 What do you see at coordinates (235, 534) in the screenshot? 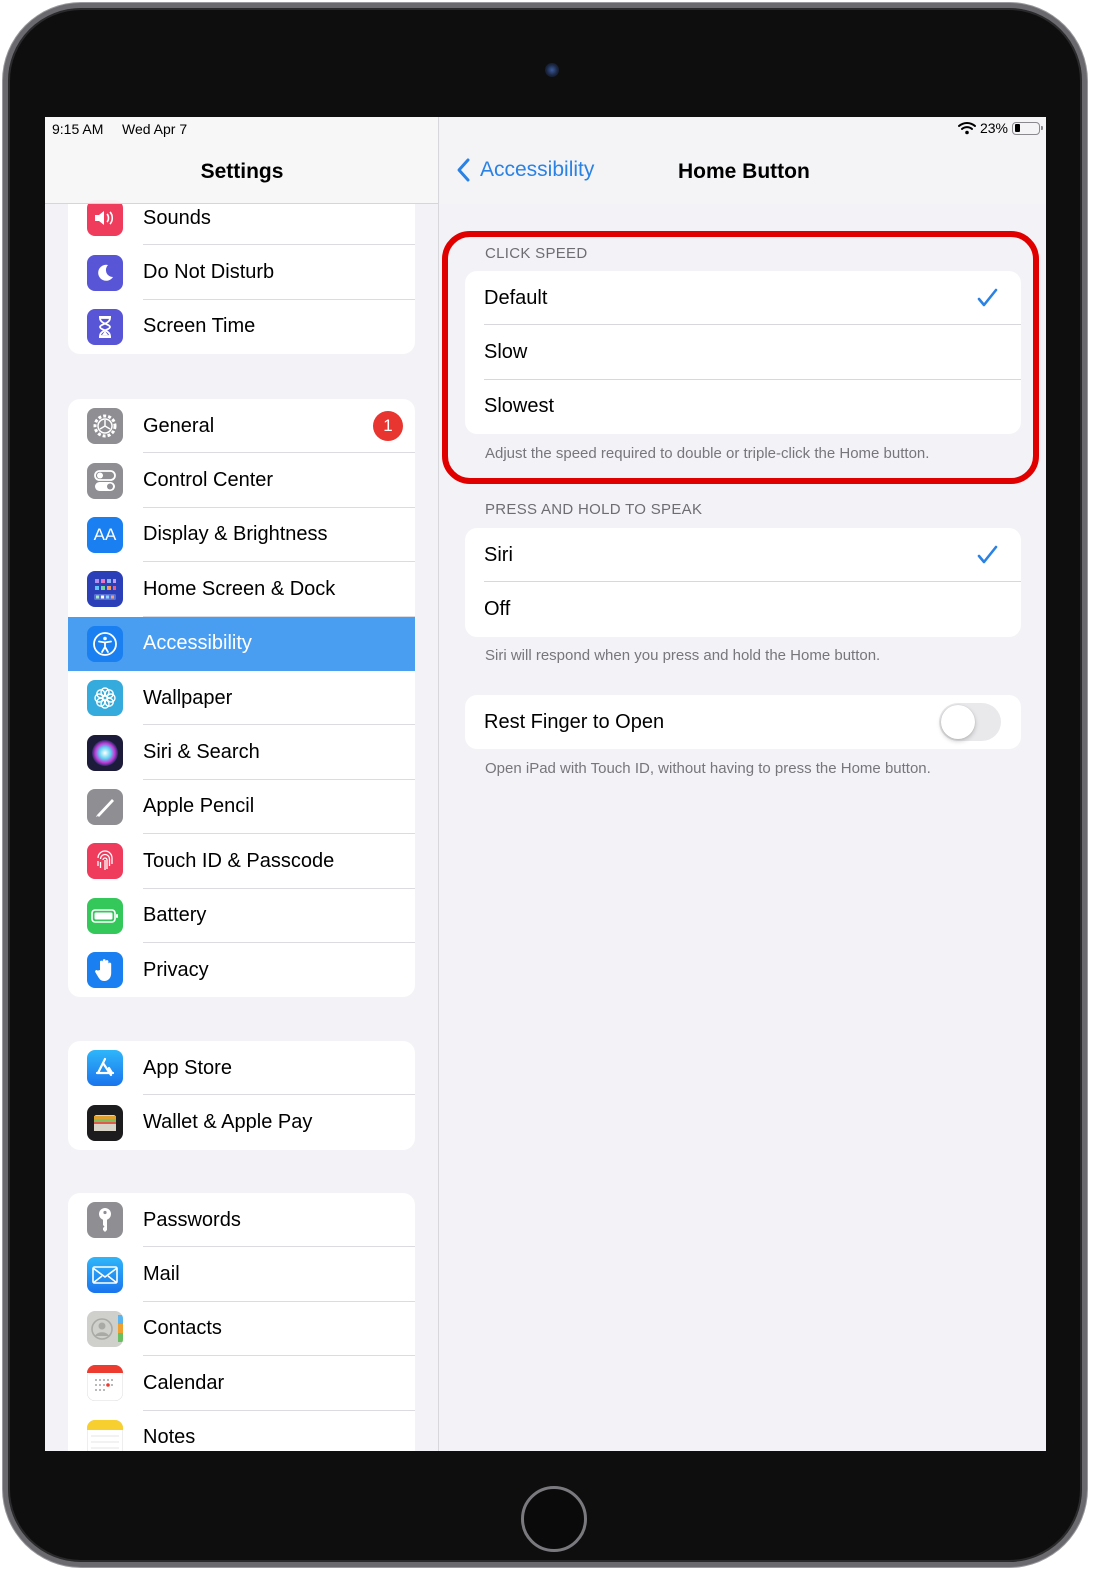
I see `sidebar-item-label: Display & Brightness` at bounding box center [235, 534].